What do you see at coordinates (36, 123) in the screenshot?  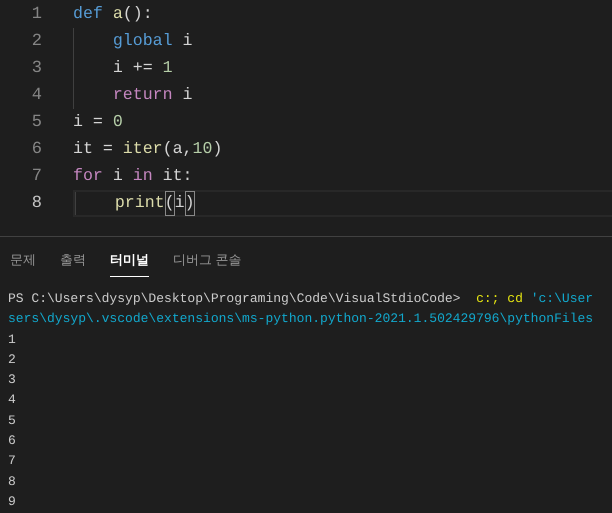 I see `line-number: 5` at bounding box center [36, 123].